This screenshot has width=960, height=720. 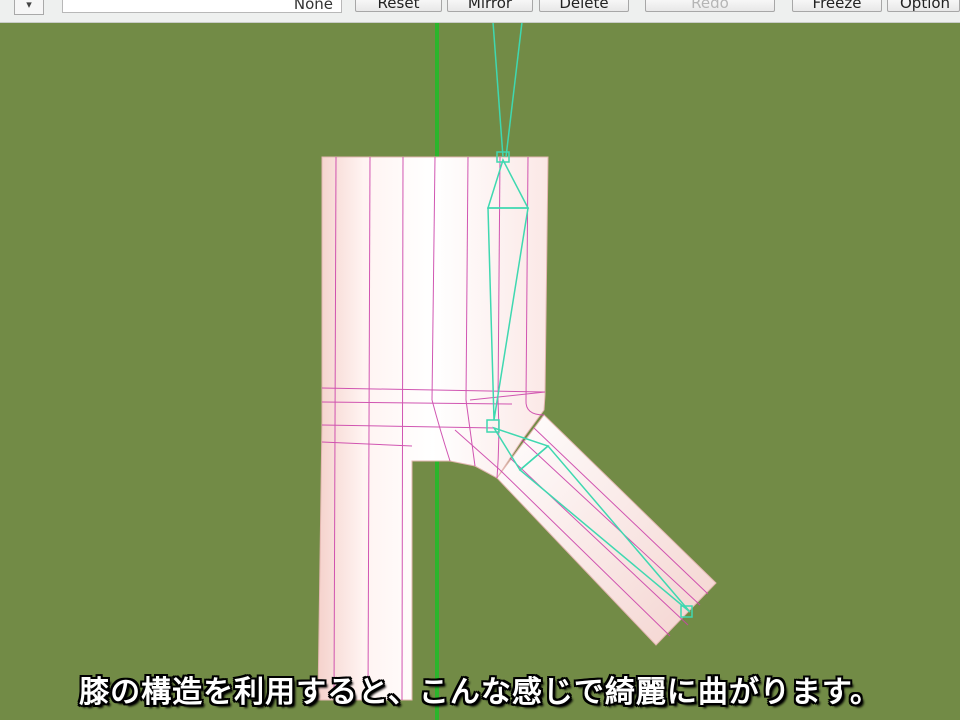 What do you see at coordinates (837, 6) in the screenshot?
I see `freeze-button: Freeze` at bounding box center [837, 6].